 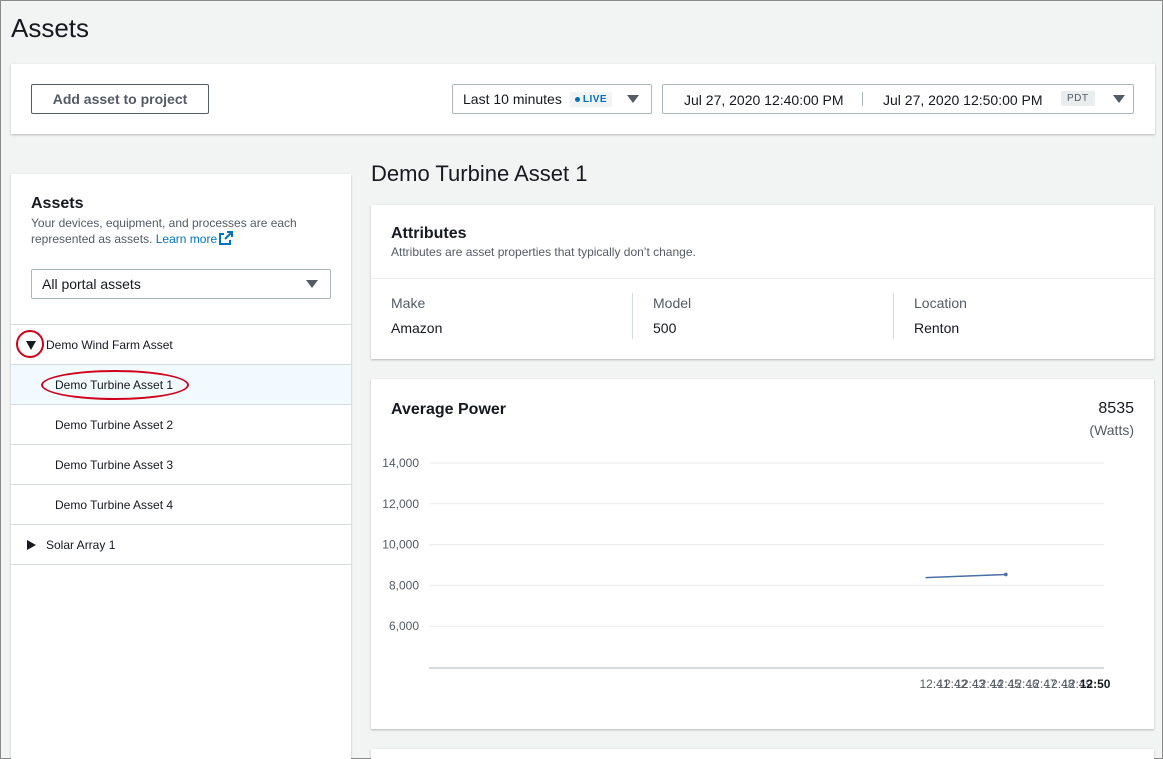 What do you see at coordinates (81, 544) in the screenshot?
I see `tree-item-label: Solar Array 1` at bounding box center [81, 544].